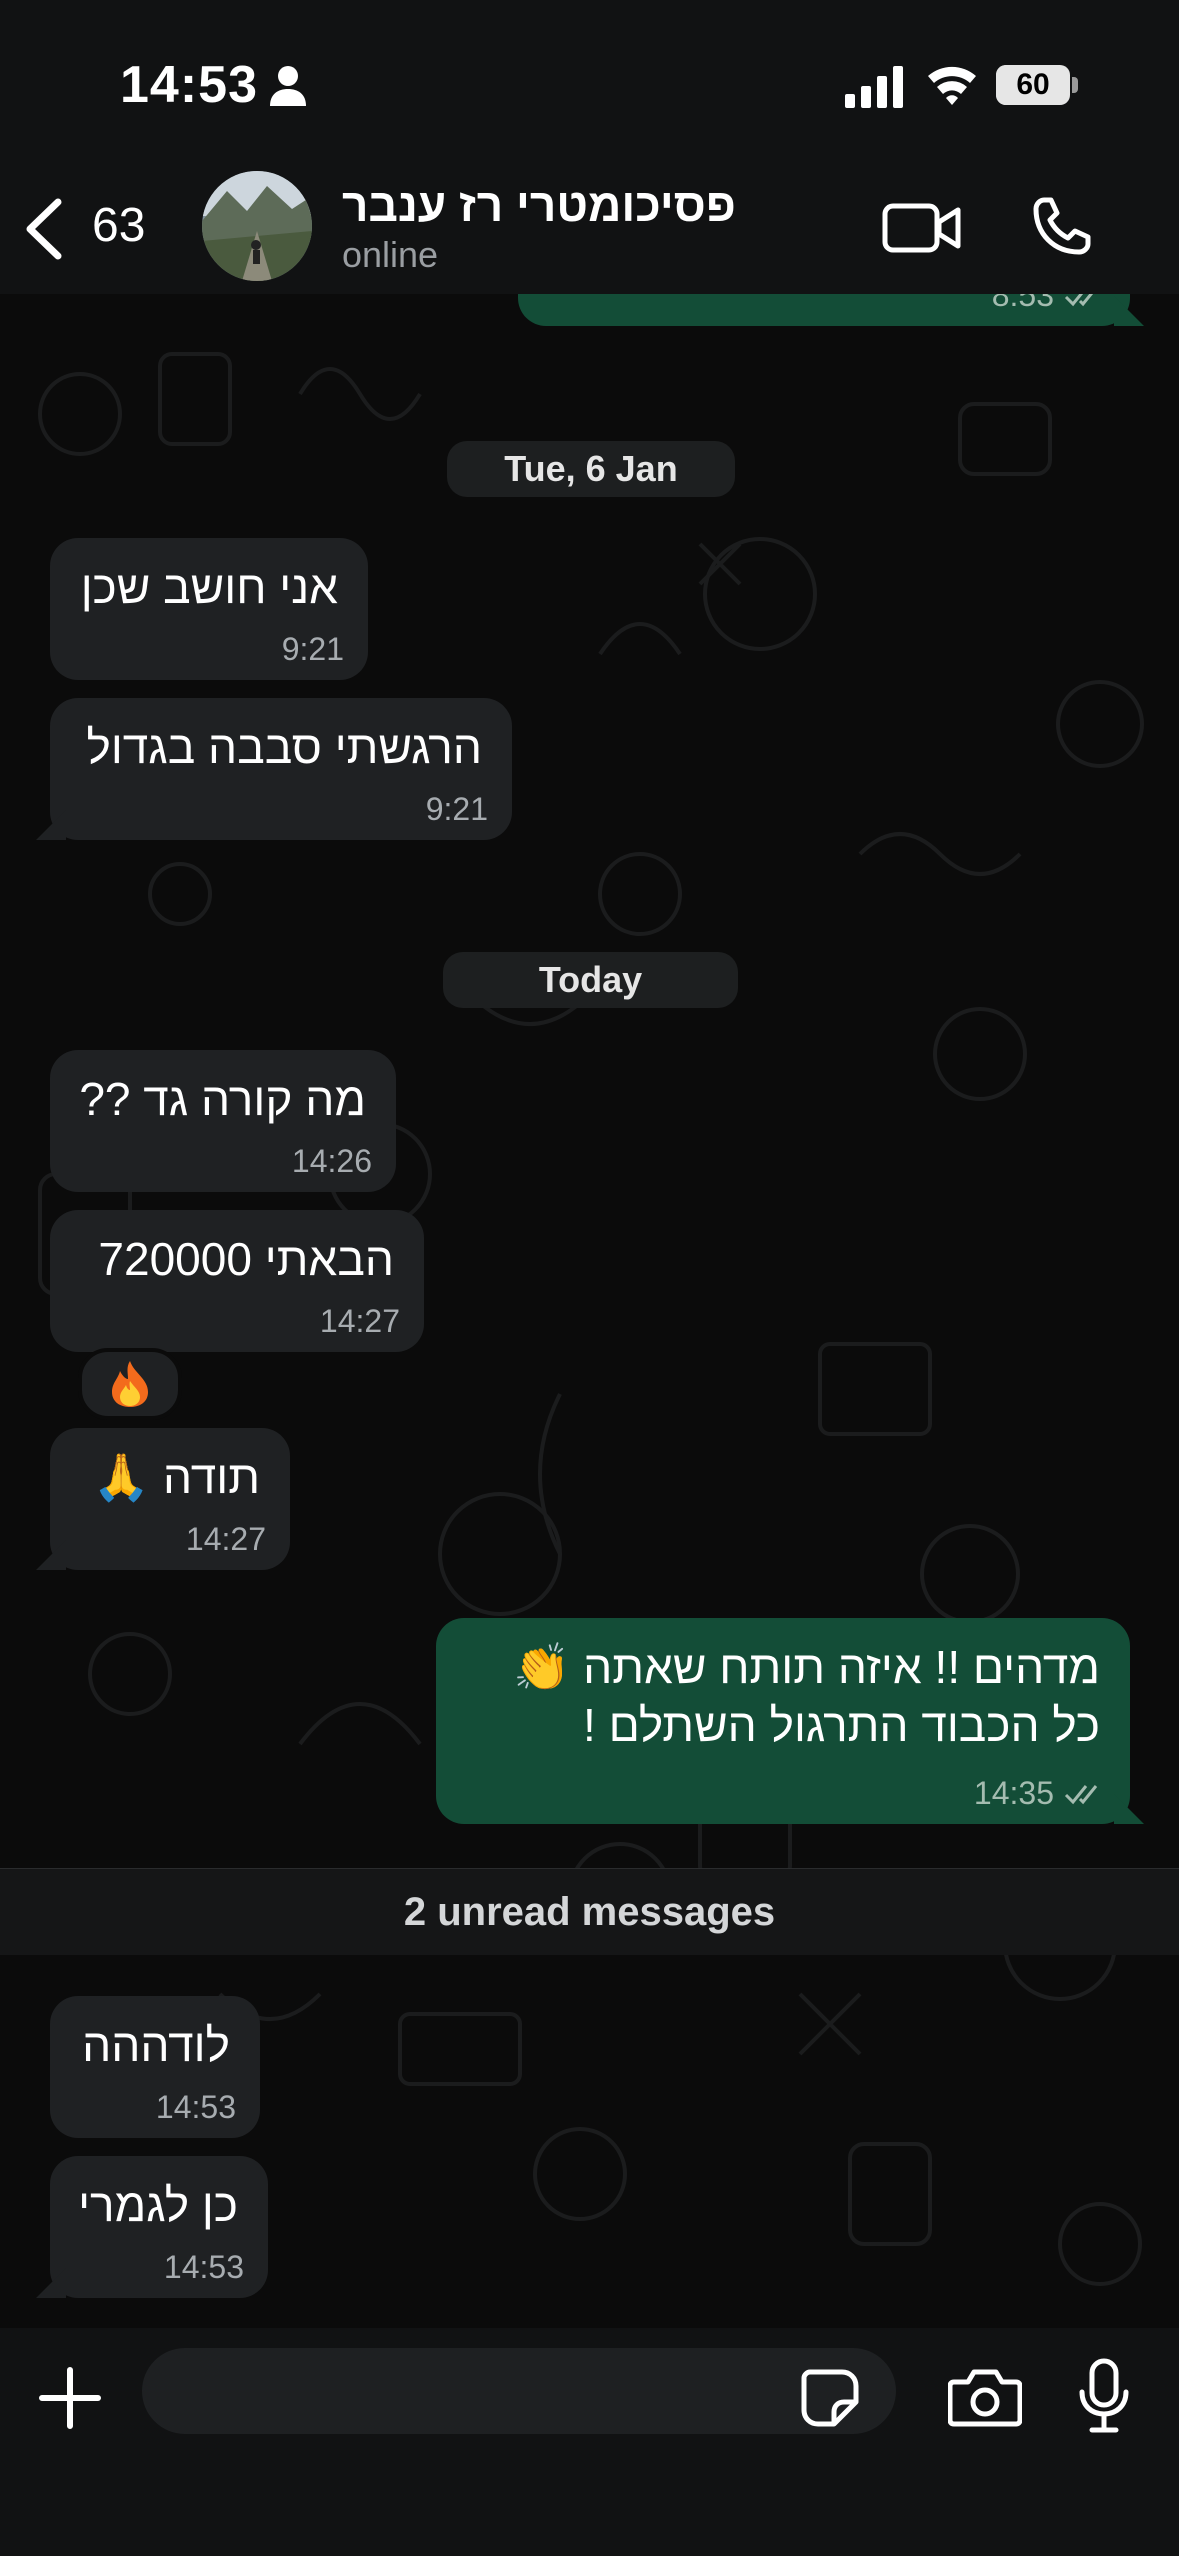  I want to click on message-bubble-outgoing: 8:53, so click(831, 310).